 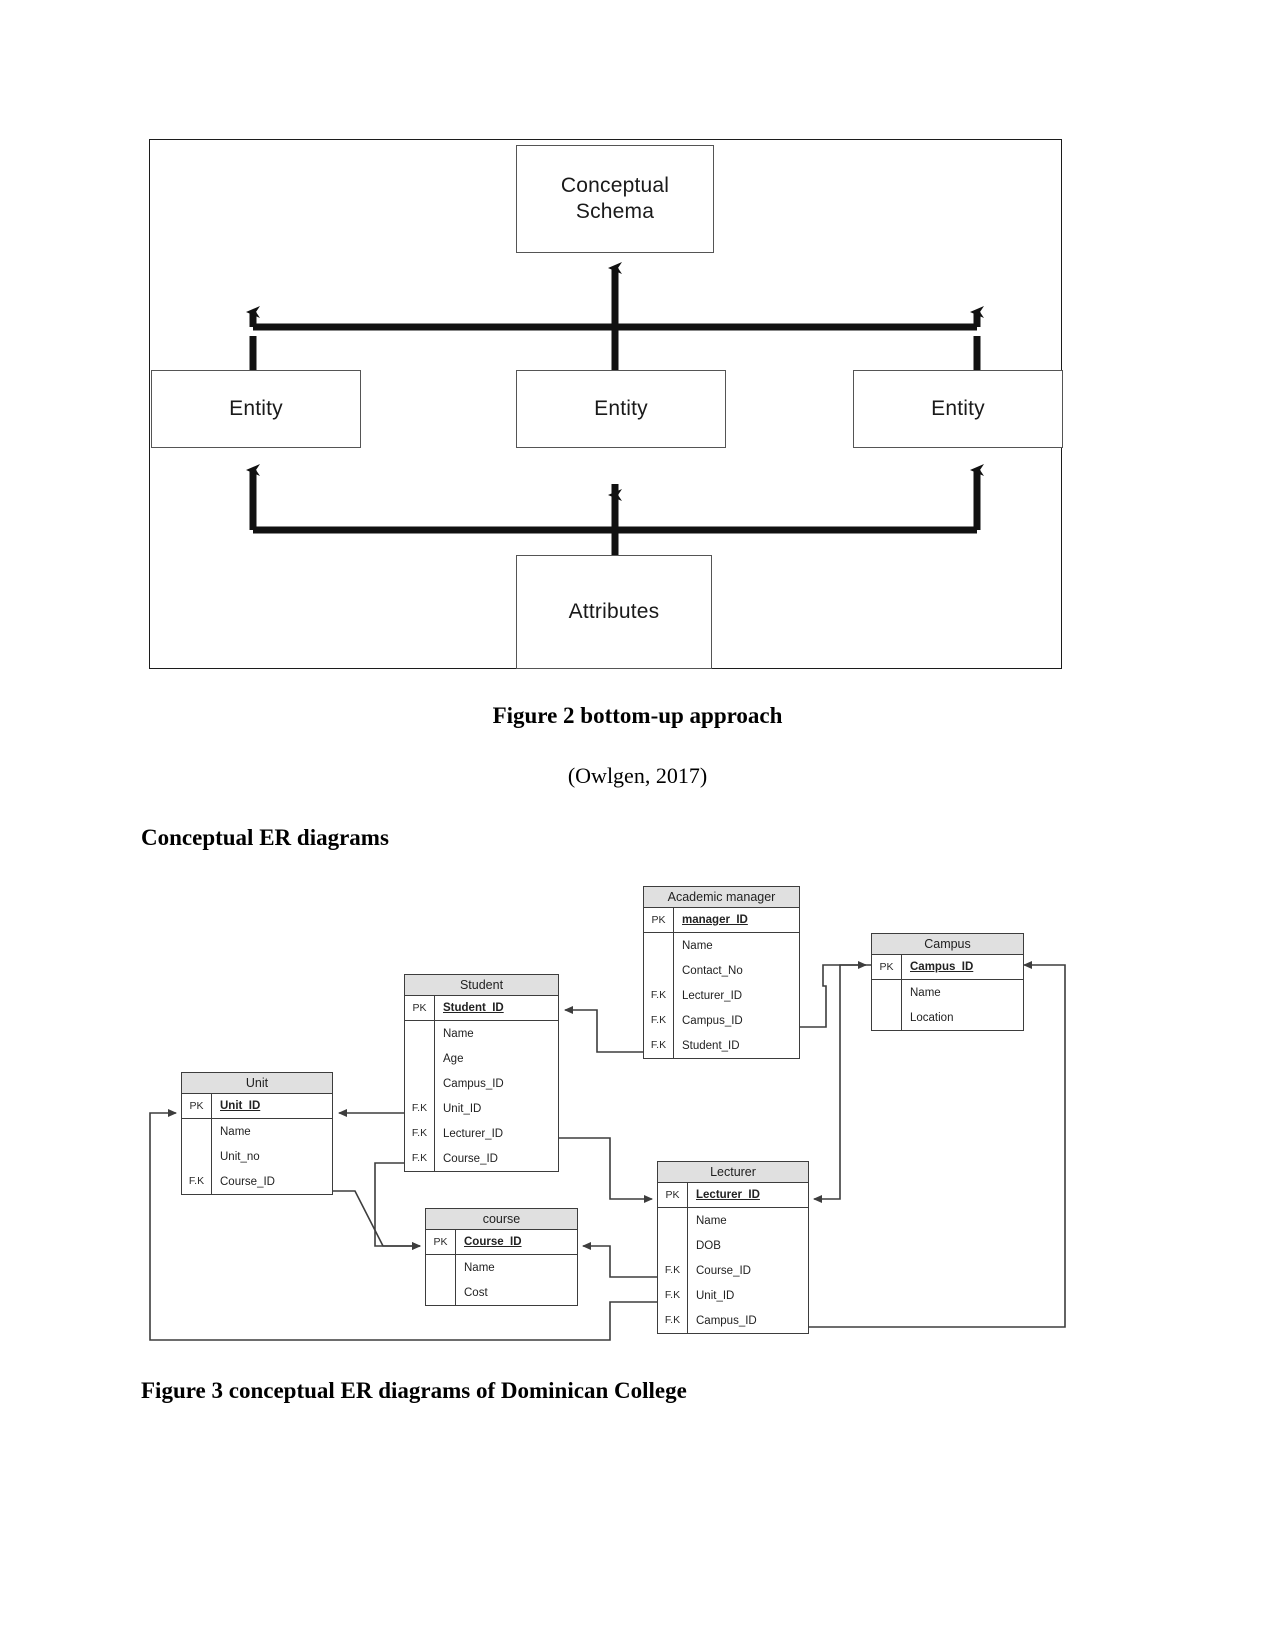 What do you see at coordinates (637, 715) in the screenshot?
I see `figure-2-caption: Figure 2 bottom-up approach` at bounding box center [637, 715].